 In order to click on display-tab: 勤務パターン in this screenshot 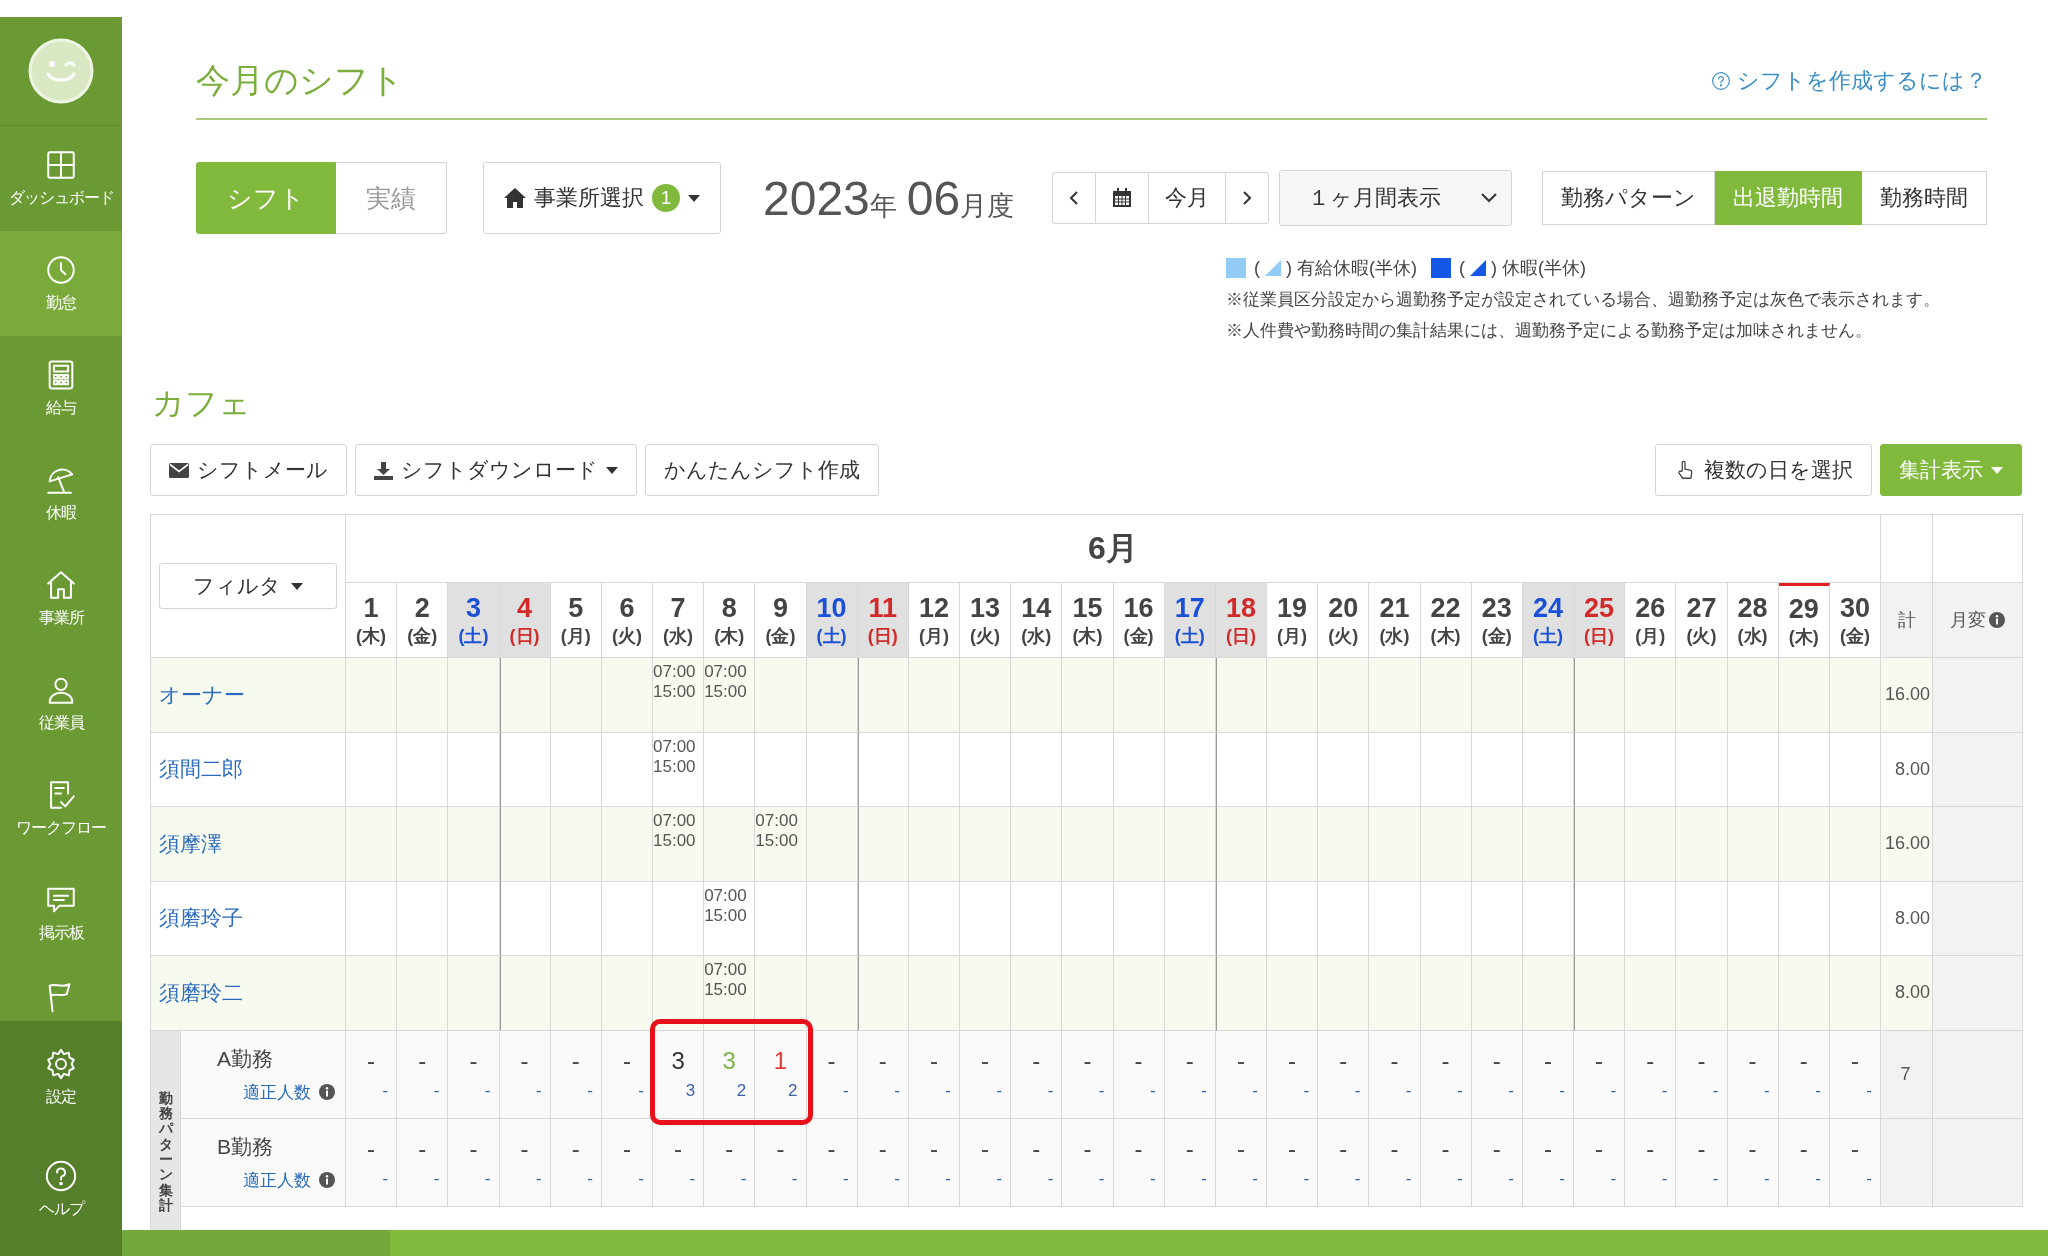, I will do `click(1628, 198)`.